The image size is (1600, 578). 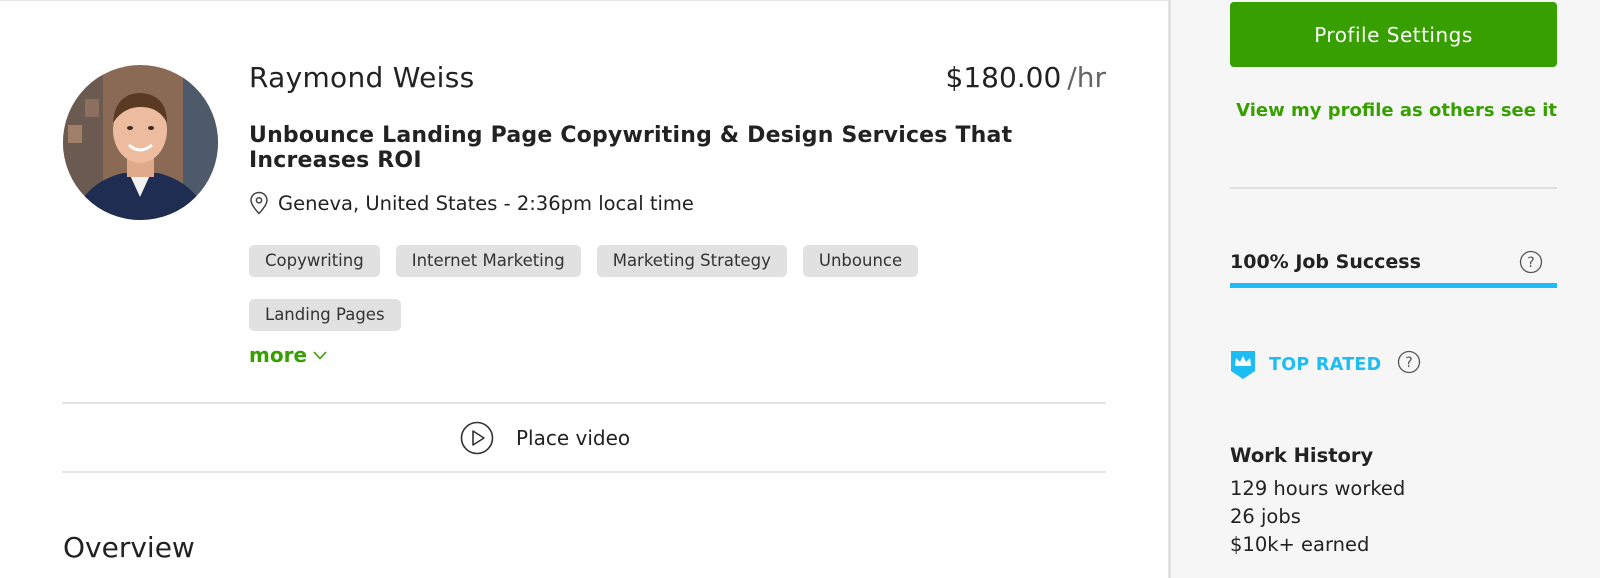 I want to click on overview-heading: Overview, so click(x=129, y=547).